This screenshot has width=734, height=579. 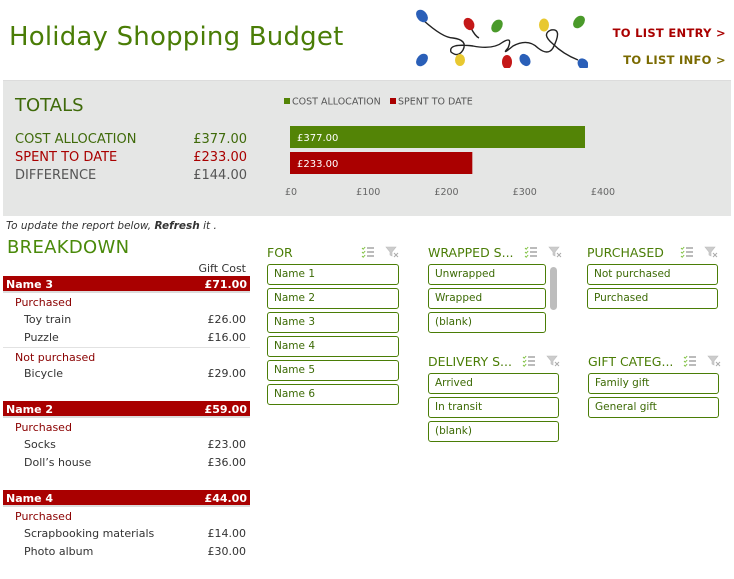 What do you see at coordinates (126, 552) in the screenshot?
I see `item-row: Photo album £30.00` at bounding box center [126, 552].